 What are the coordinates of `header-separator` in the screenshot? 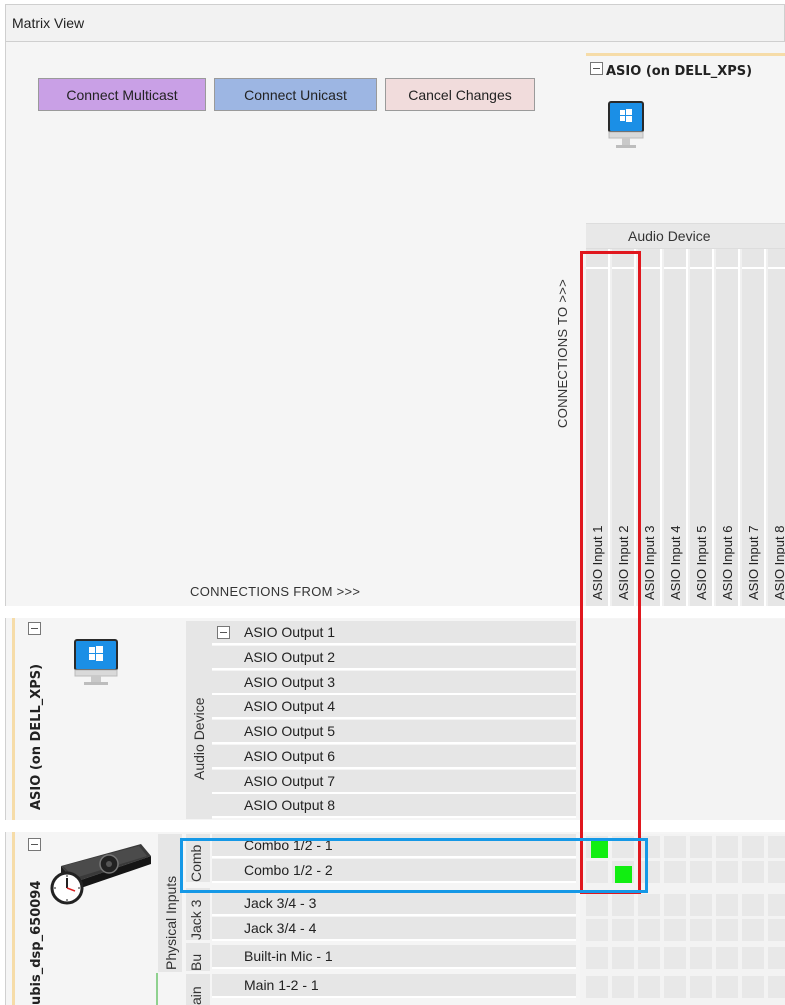 It's located at (395, 612).